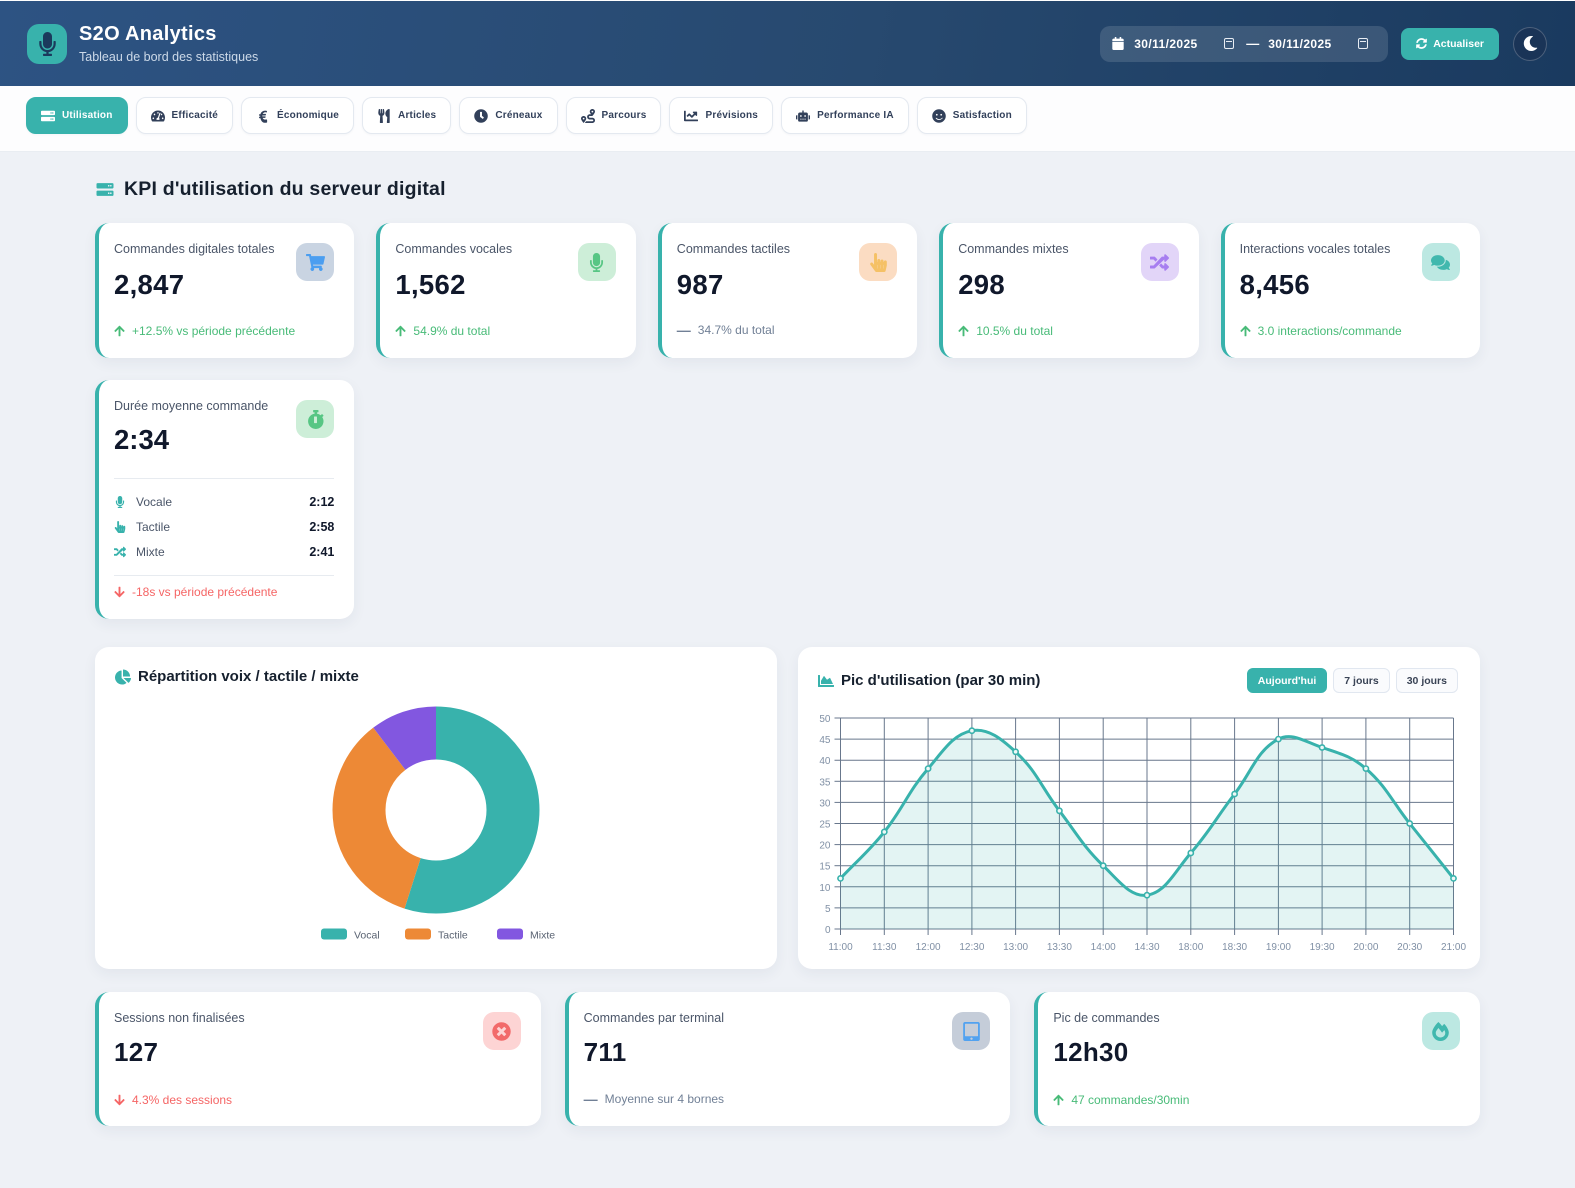 The width and height of the screenshot is (1575, 1188). Describe the element at coordinates (825, 825) in the screenshot. I see `svg-text: 25` at that location.